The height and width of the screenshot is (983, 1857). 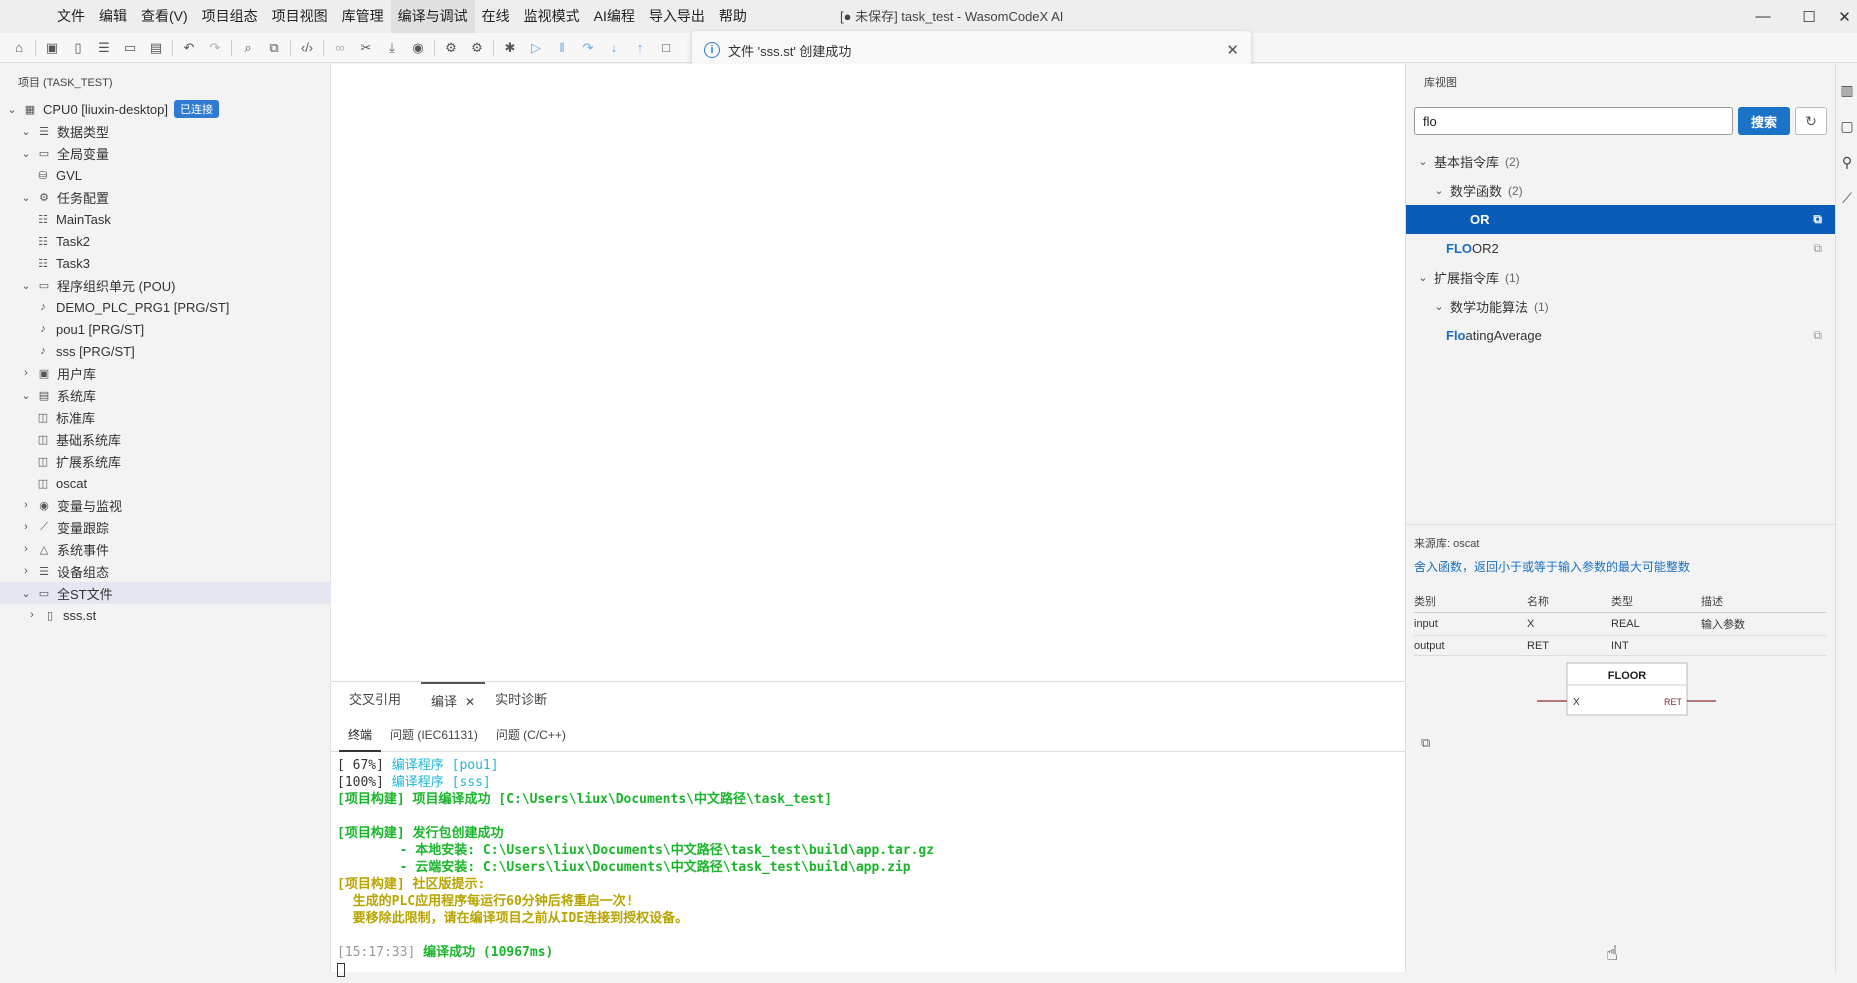 What do you see at coordinates (165, 175) in the screenshot?
I see `tree-item-gvl: ⛁ GVL` at bounding box center [165, 175].